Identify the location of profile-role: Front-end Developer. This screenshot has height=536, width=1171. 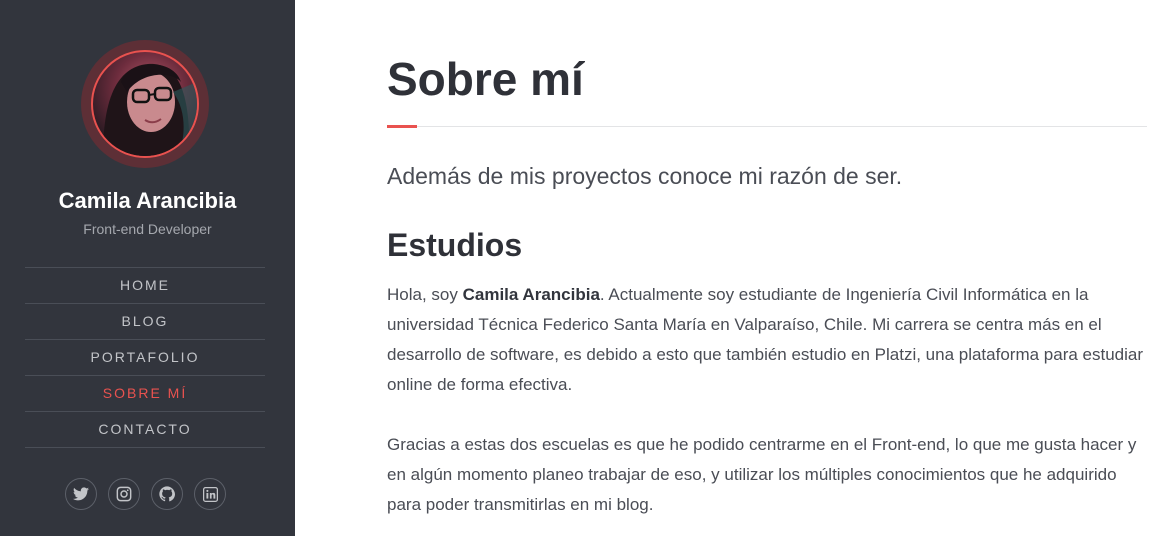
(147, 229).